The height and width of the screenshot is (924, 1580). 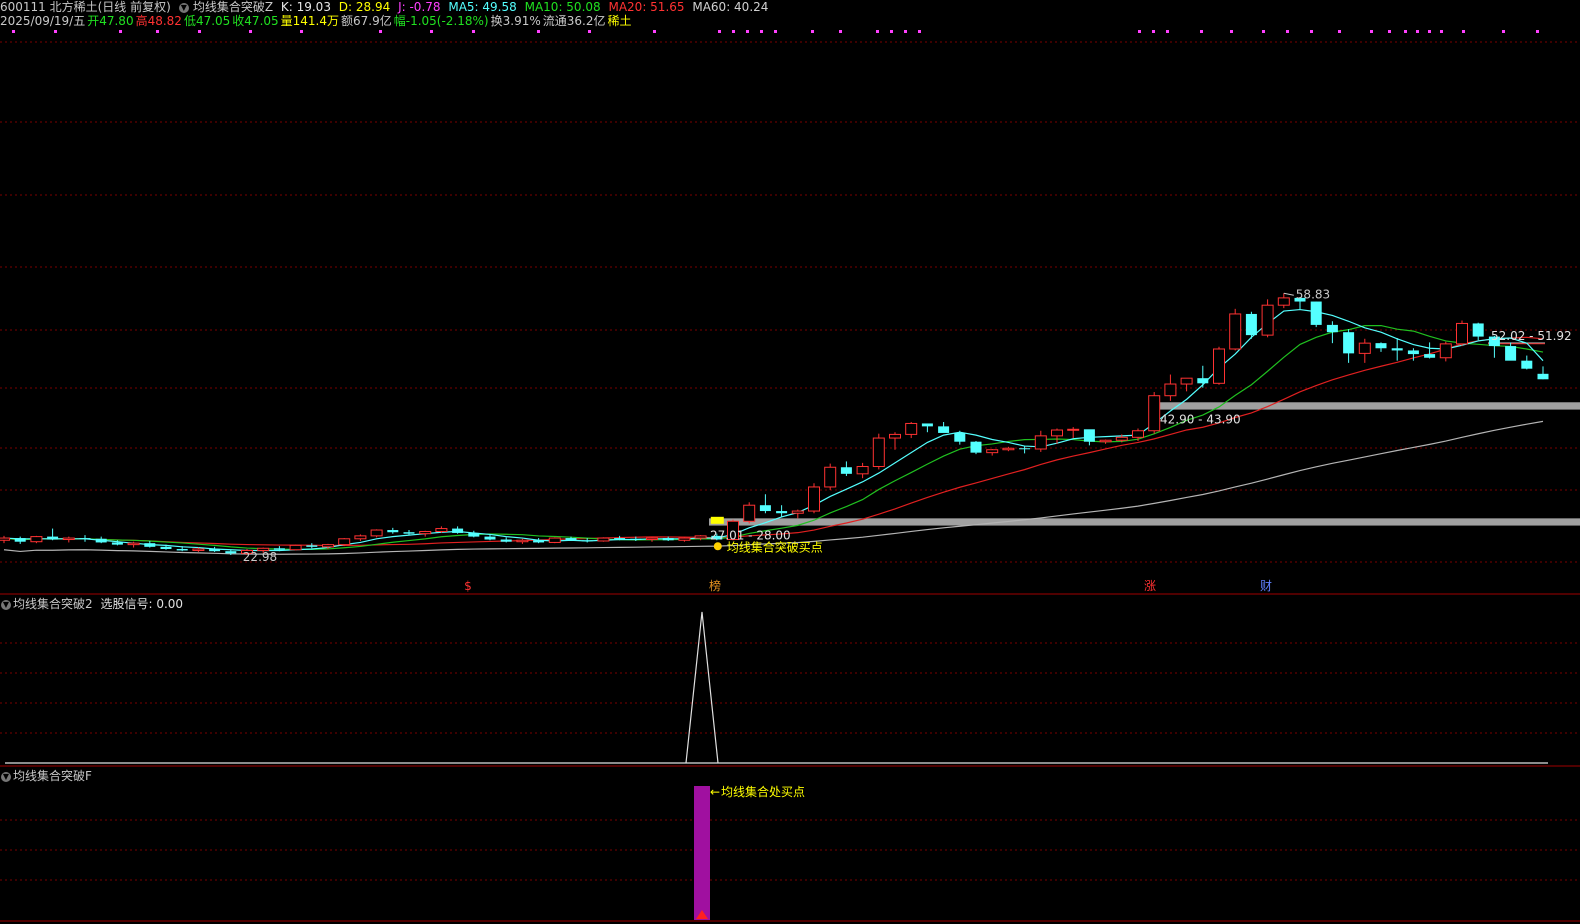 What do you see at coordinates (468, 586) in the screenshot?
I see `event-marker: $` at bounding box center [468, 586].